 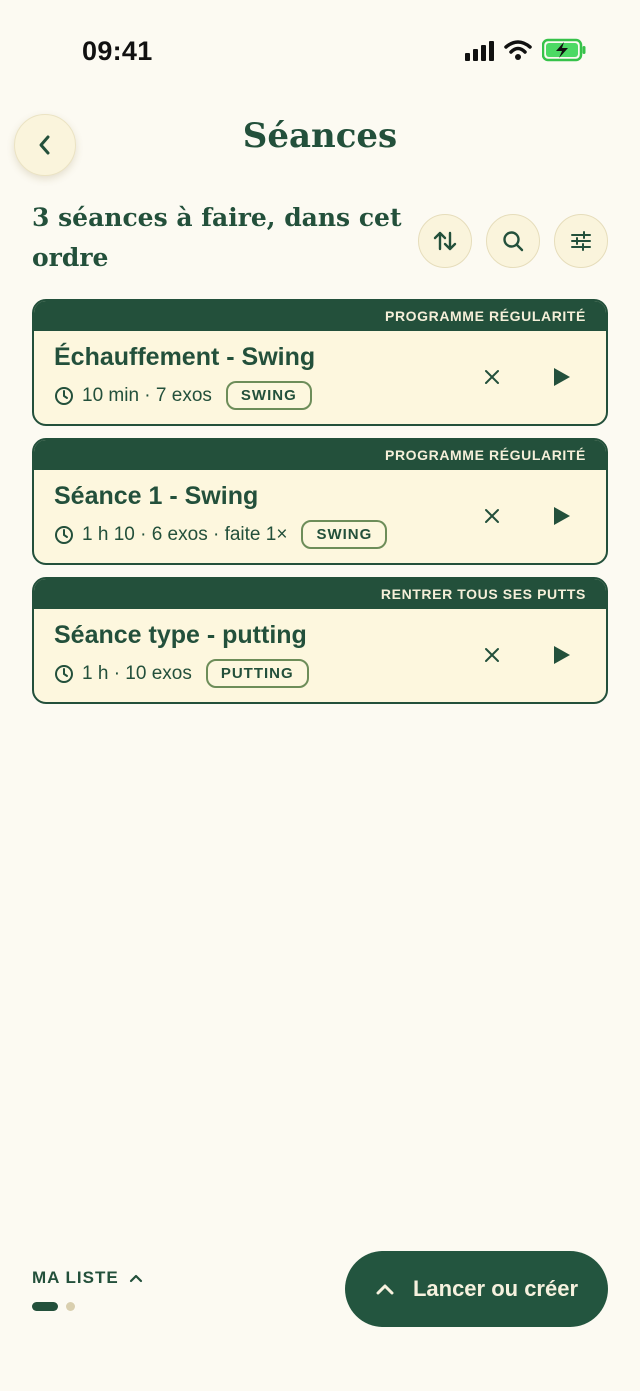 What do you see at coordinates (217, 237) in the screenshot?
I see `sessions-summary: 3 séances à faire, dans cet ordre` at bounding box center [217, 237].